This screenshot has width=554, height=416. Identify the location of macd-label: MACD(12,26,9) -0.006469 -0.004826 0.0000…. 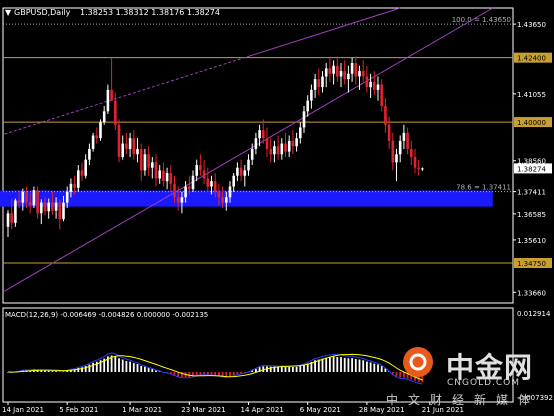
(106, 315).